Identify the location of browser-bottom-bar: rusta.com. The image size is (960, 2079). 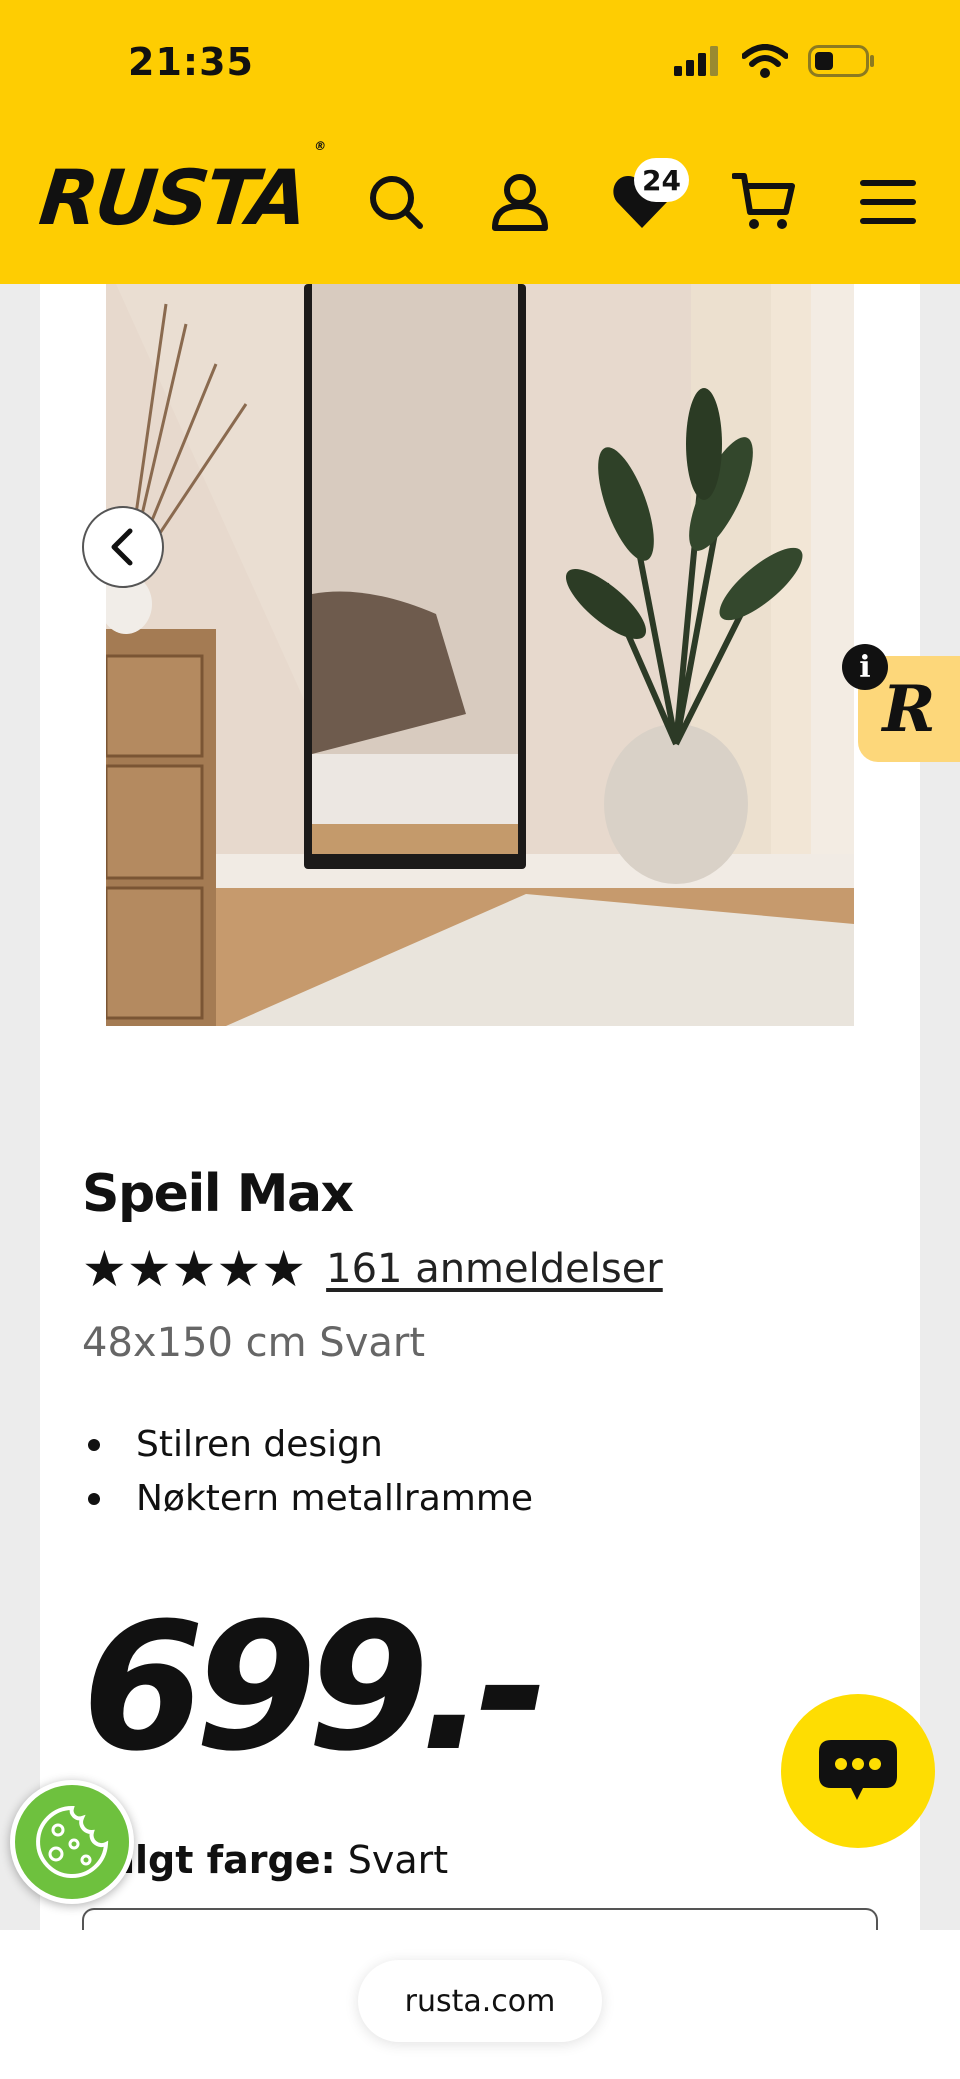
(480, 2004).